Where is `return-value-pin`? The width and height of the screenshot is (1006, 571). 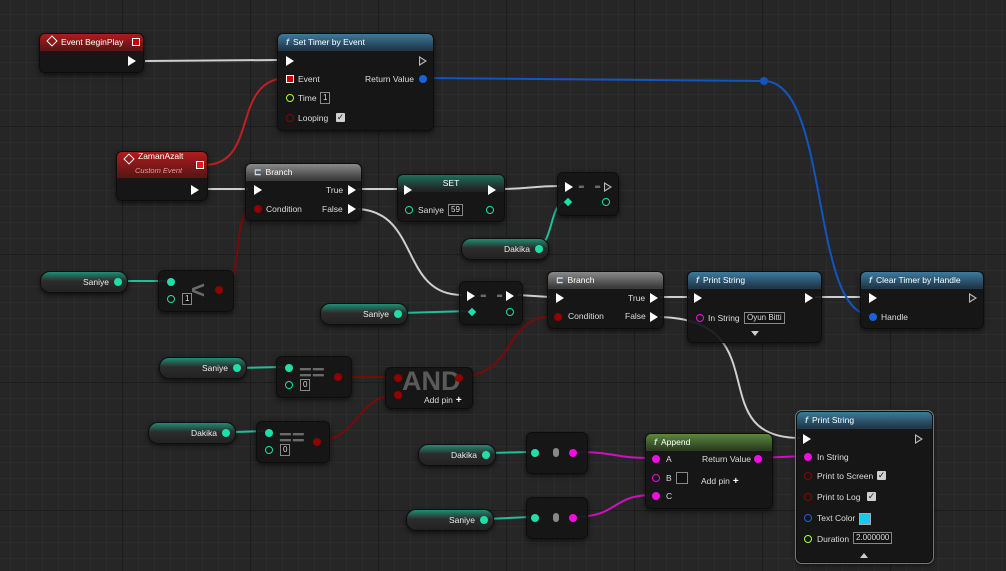 return-value-pin is located at coordinates (758, 459).